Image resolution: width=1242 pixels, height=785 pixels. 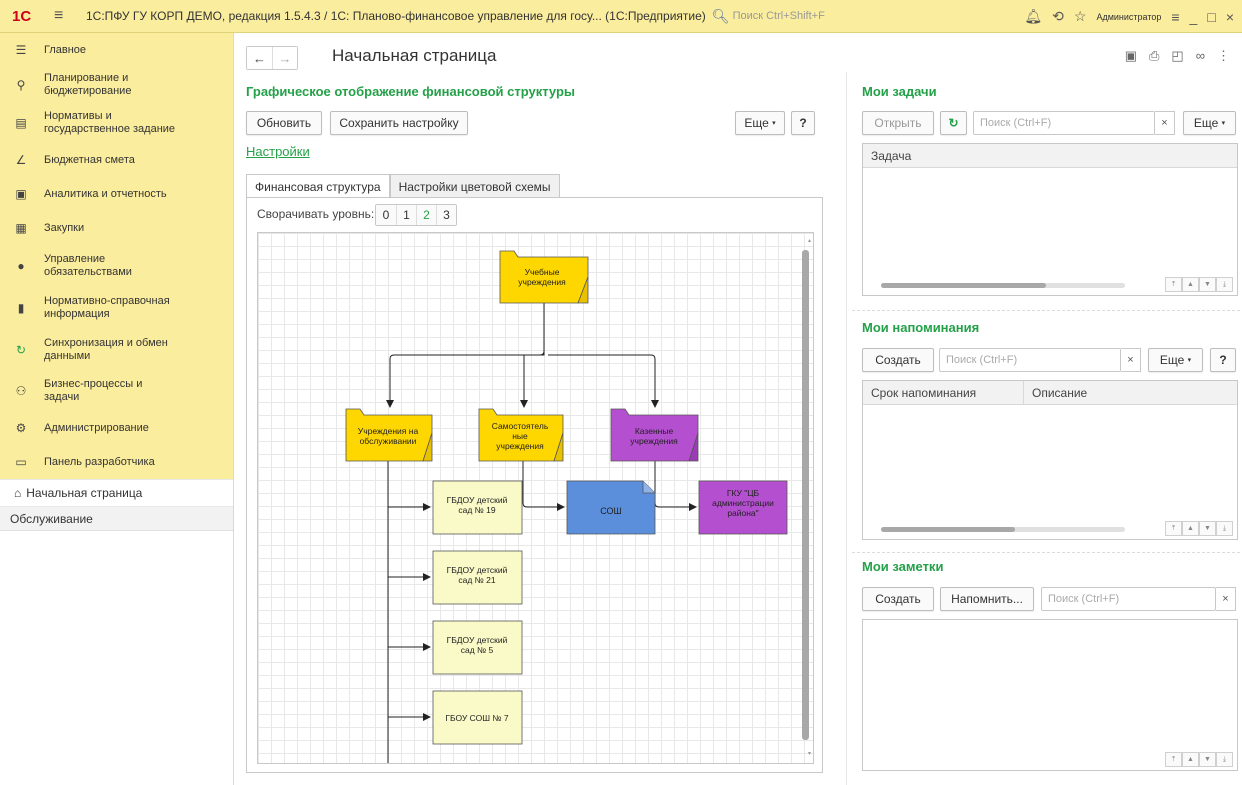 I want to click on diagram-node-n3: Казенные учреждения, so click(x=654, y=435).